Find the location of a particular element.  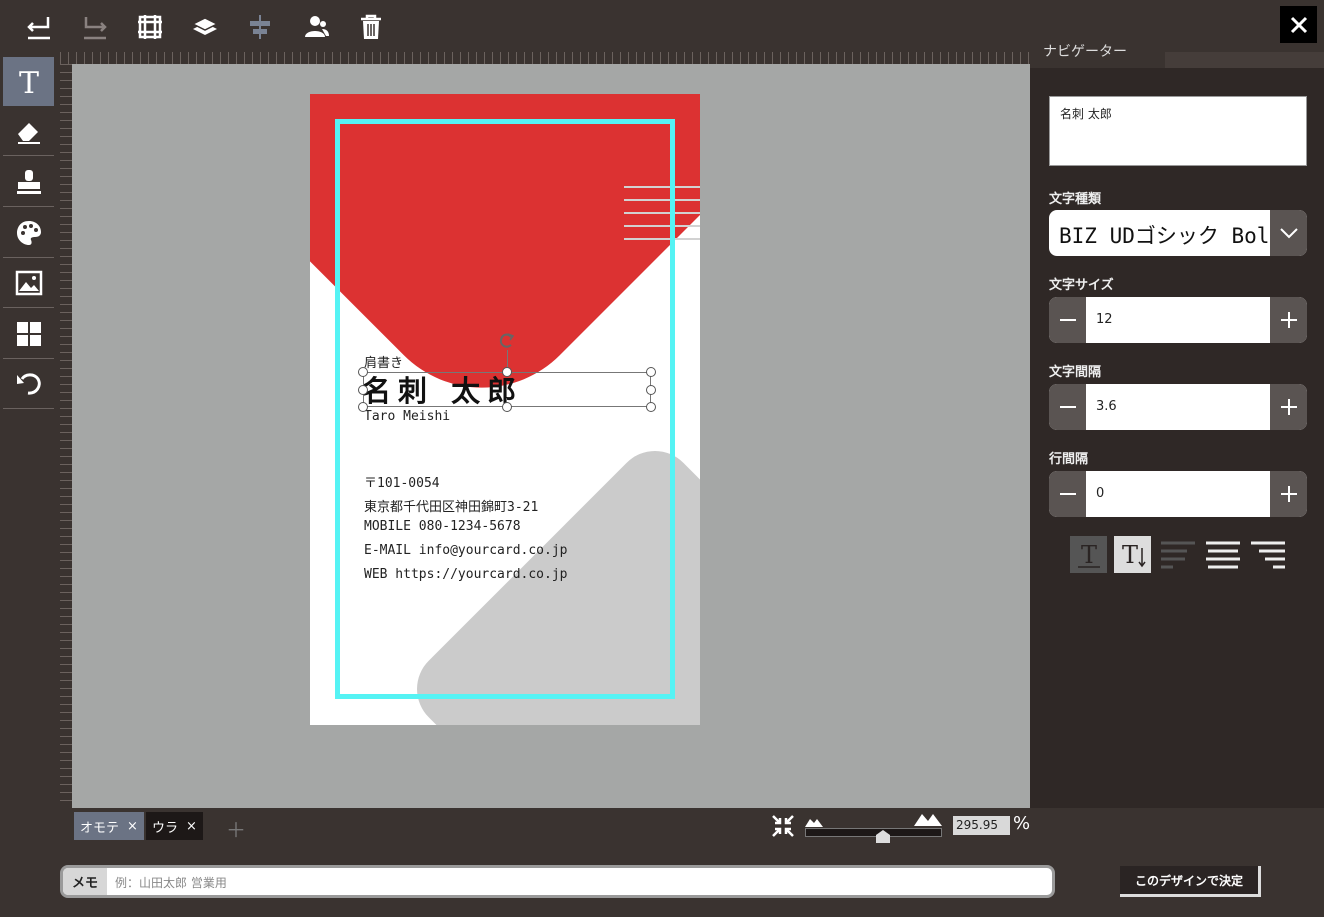

undo-icon is located at coordinates (38, 28).